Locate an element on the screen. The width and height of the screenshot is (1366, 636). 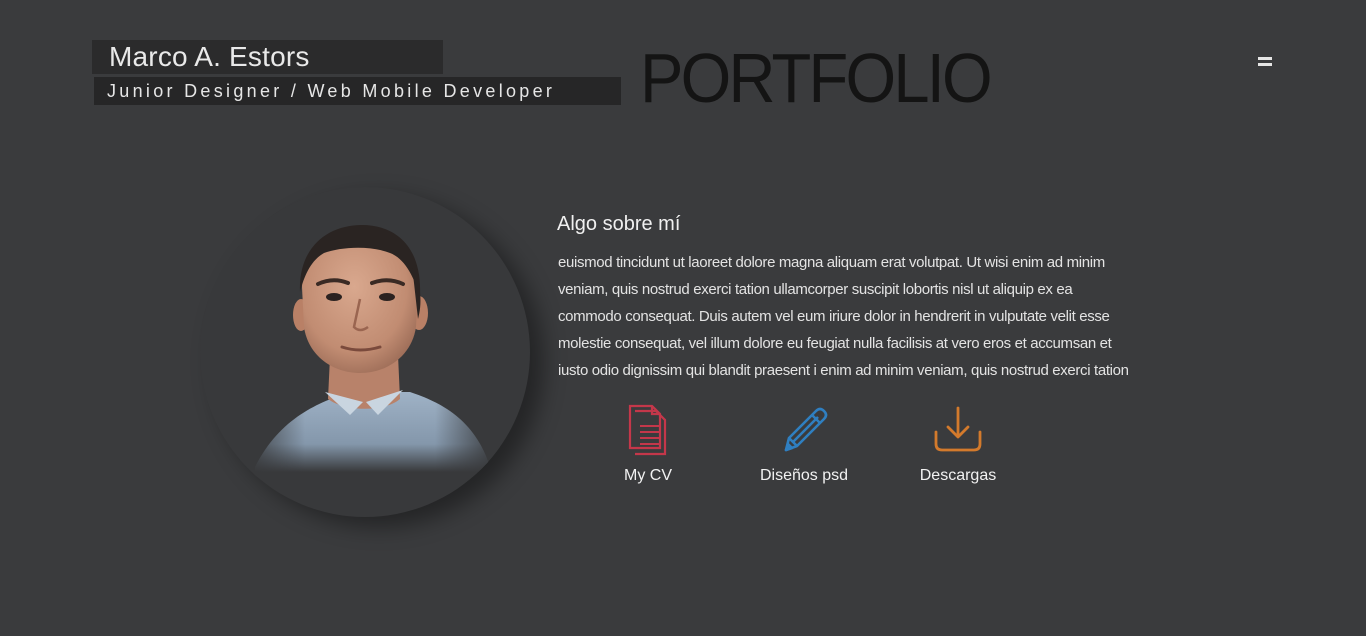
disenos-psd-link: Diseños psd is located at coordinates (804, 444).